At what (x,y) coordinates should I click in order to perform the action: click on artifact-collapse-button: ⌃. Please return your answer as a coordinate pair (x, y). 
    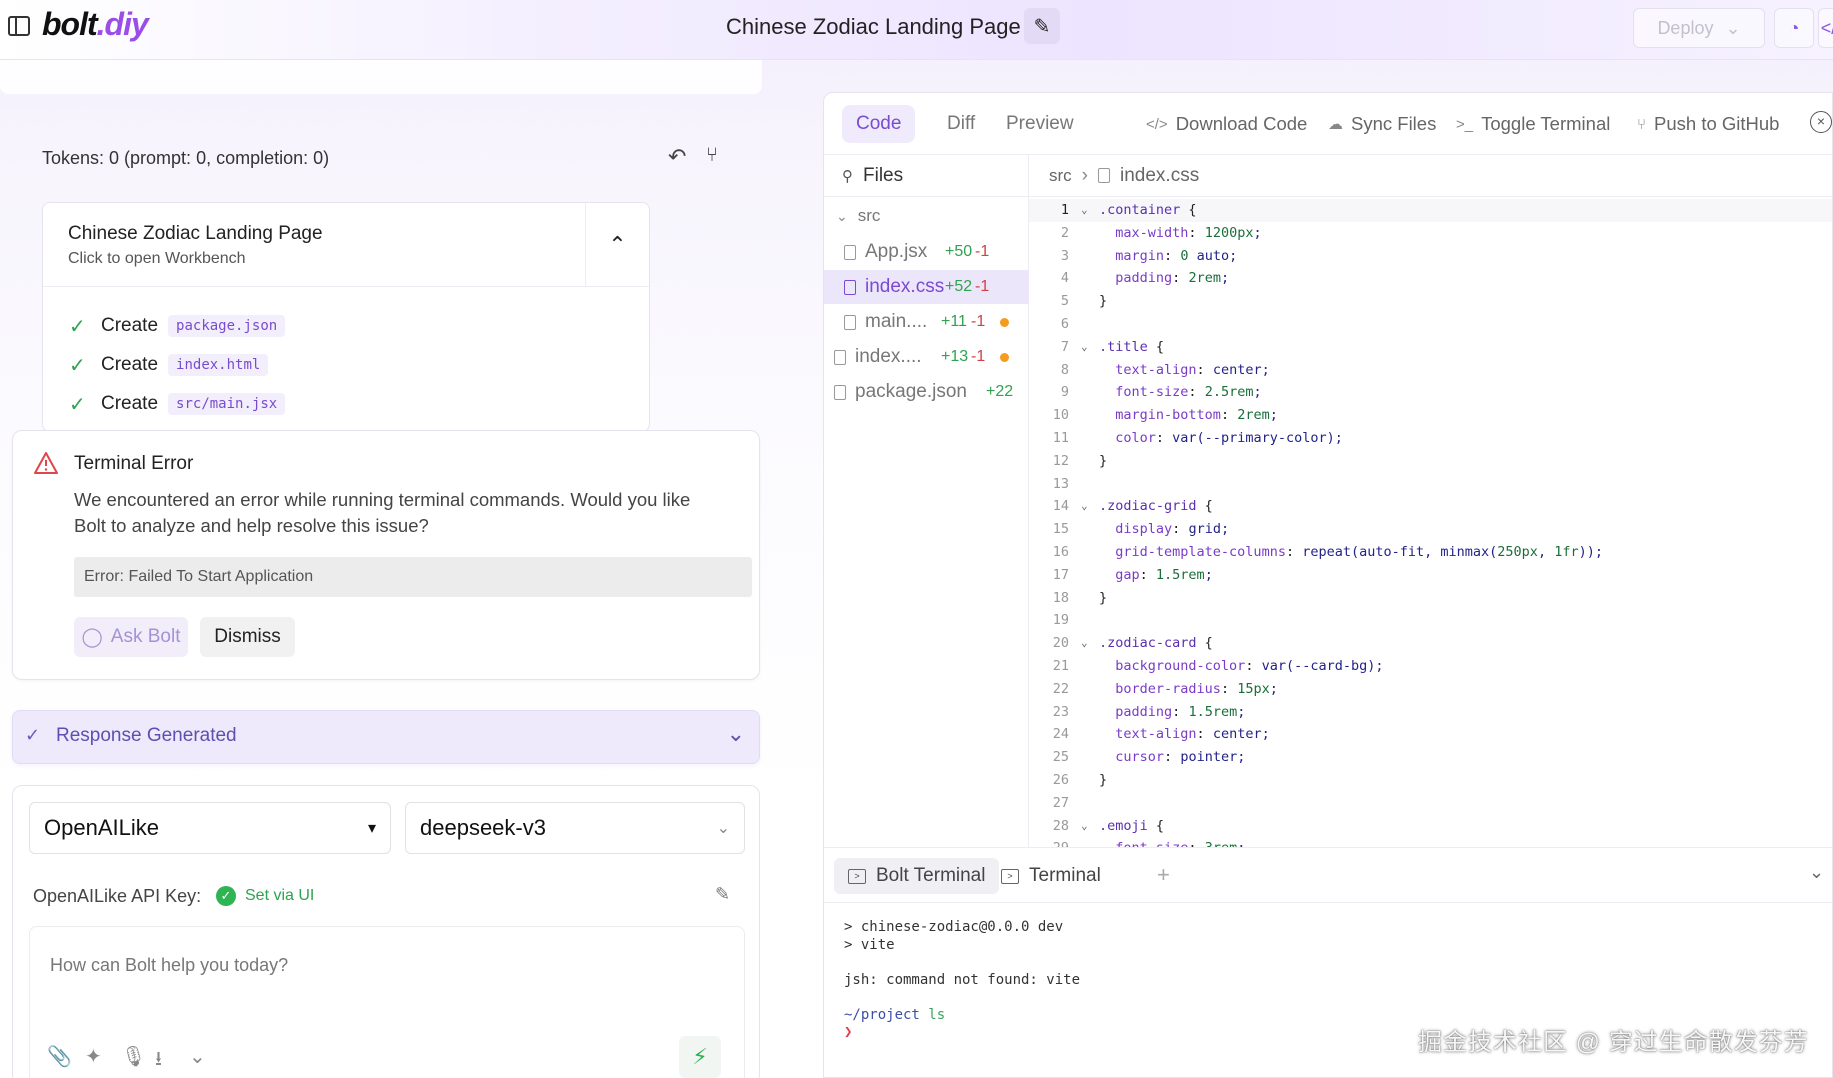
    Looking at the image, I should click on (617, 245).